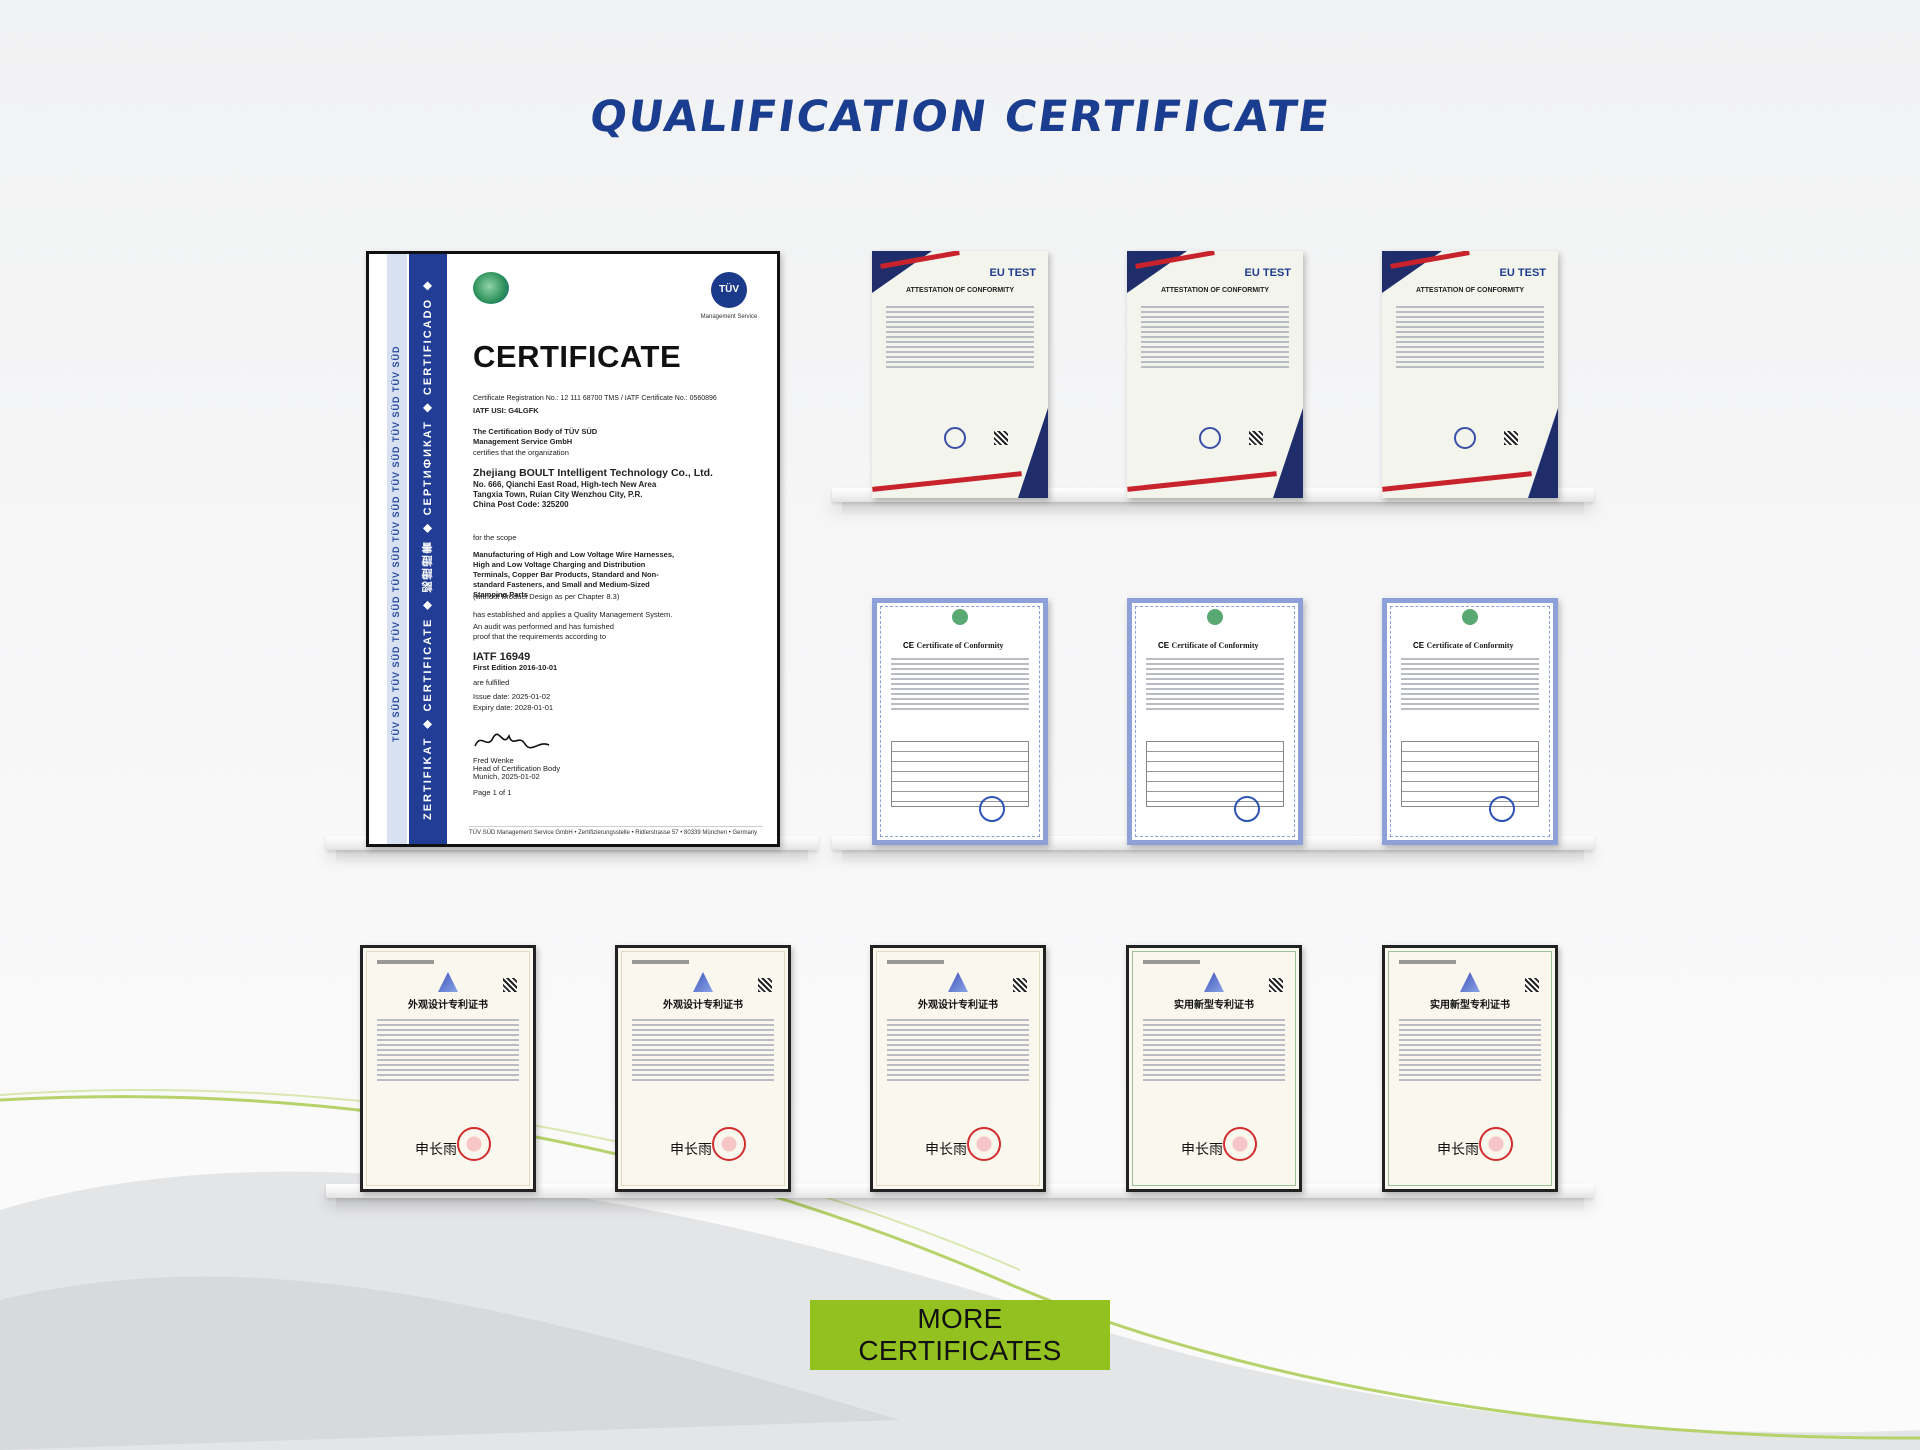 This screenshot has height=1450, width=1920. What do you see at coordinates (512, 696) in the screenshot?
I see `issue-date: Issue date: 2025-01-02` at bounding box center [512, 696].